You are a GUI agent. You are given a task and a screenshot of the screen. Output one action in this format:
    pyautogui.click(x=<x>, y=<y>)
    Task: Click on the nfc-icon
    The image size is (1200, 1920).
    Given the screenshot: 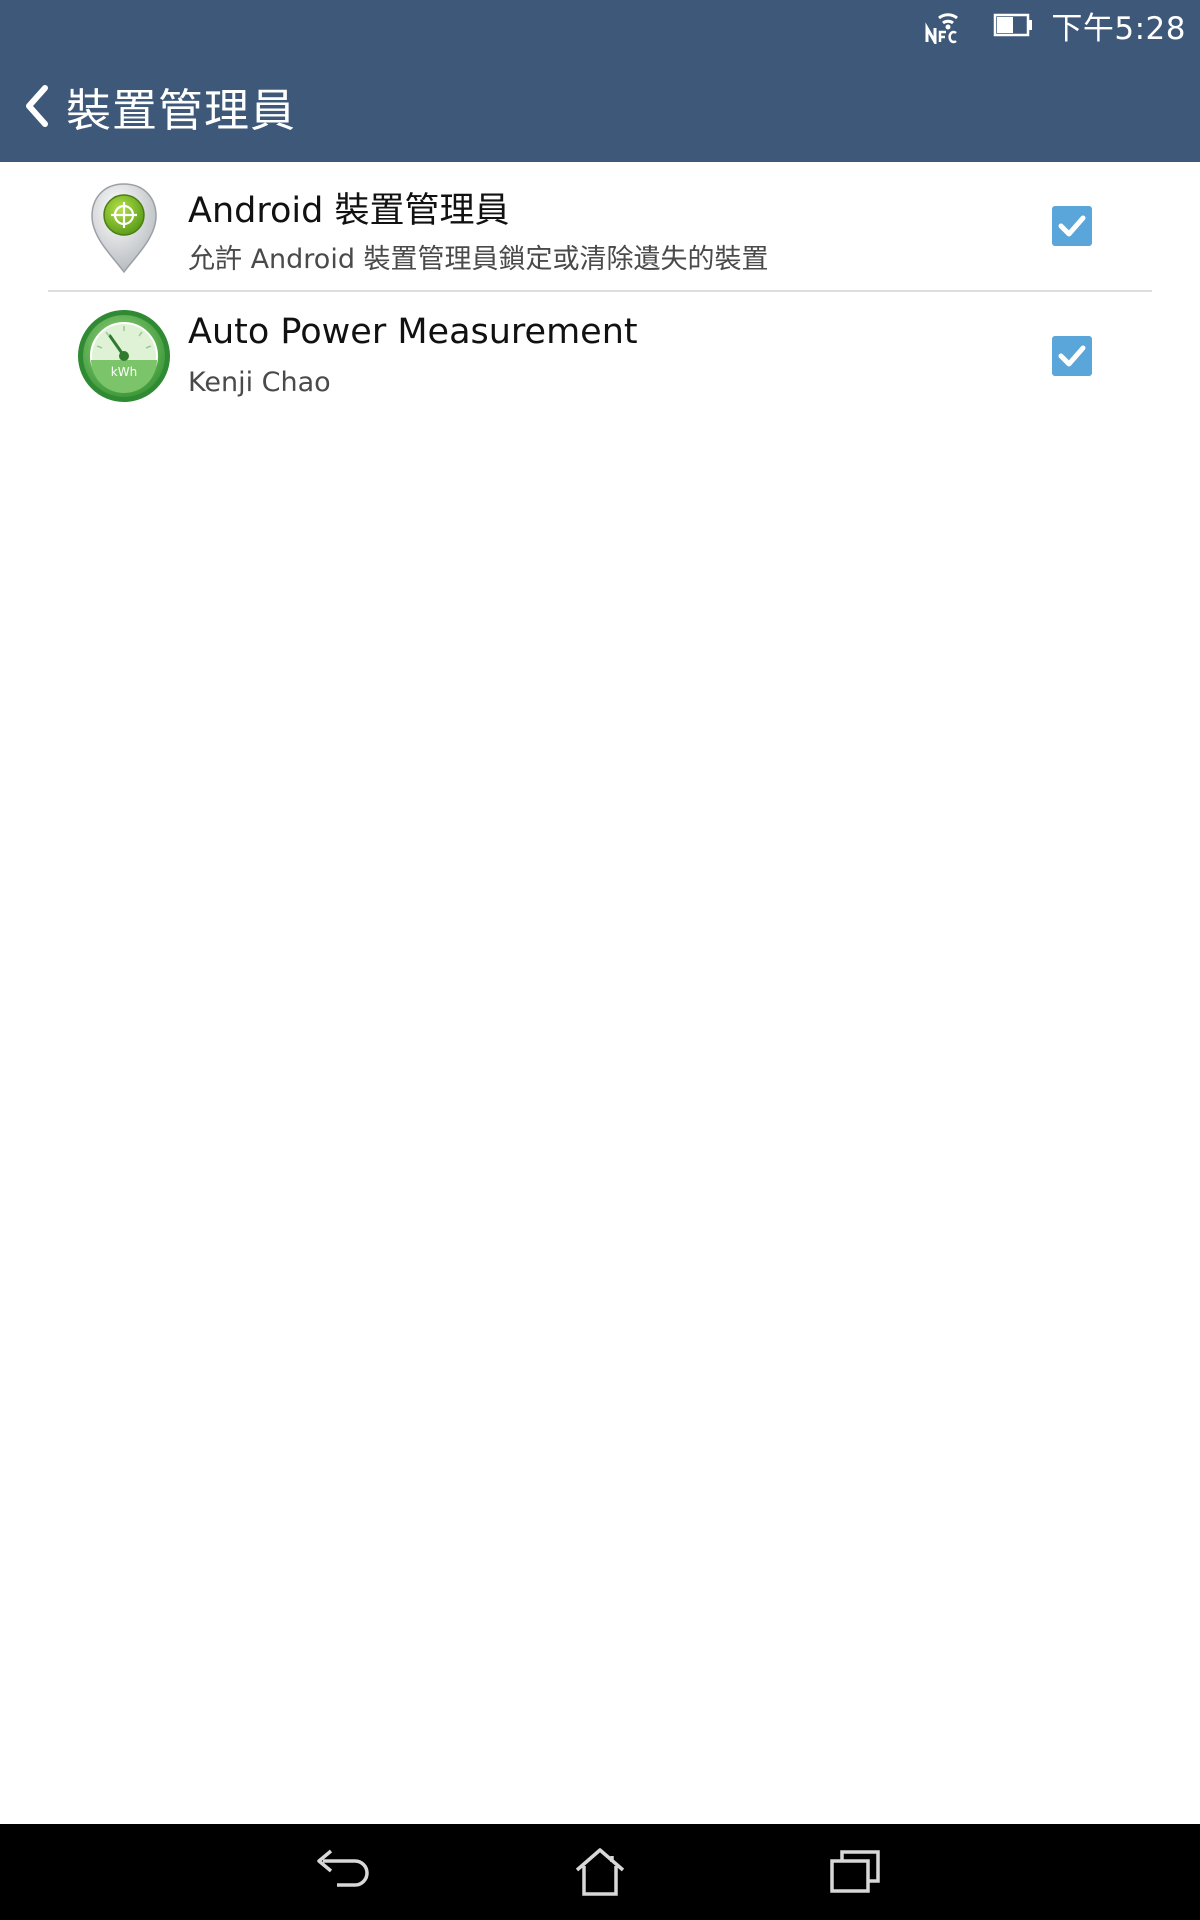 What is the action you would take?
    pyautogui.click(x=945, y=25)
    